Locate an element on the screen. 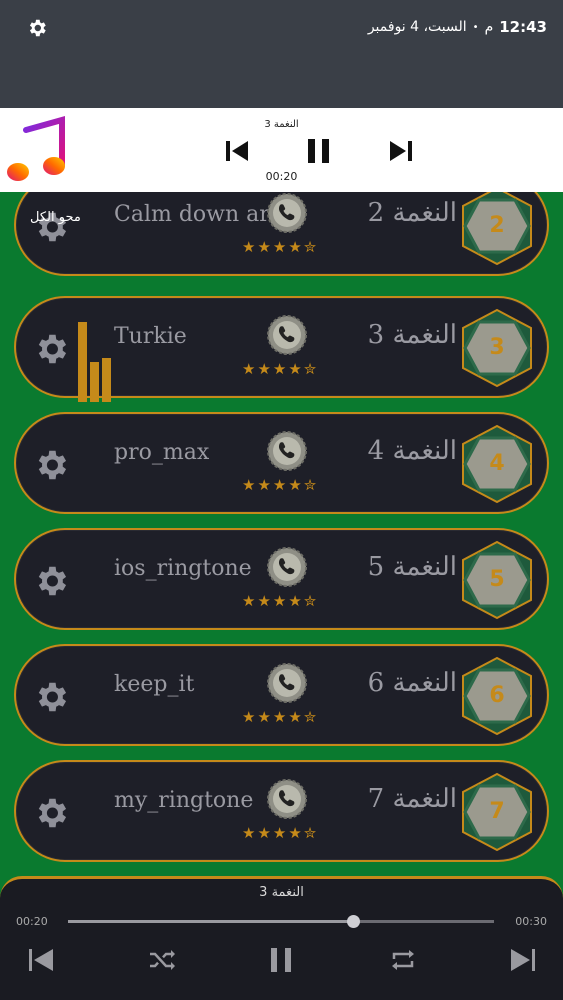 This screenshot has height=1000, width=563. seek-bar is located at coordinates (281, 921).